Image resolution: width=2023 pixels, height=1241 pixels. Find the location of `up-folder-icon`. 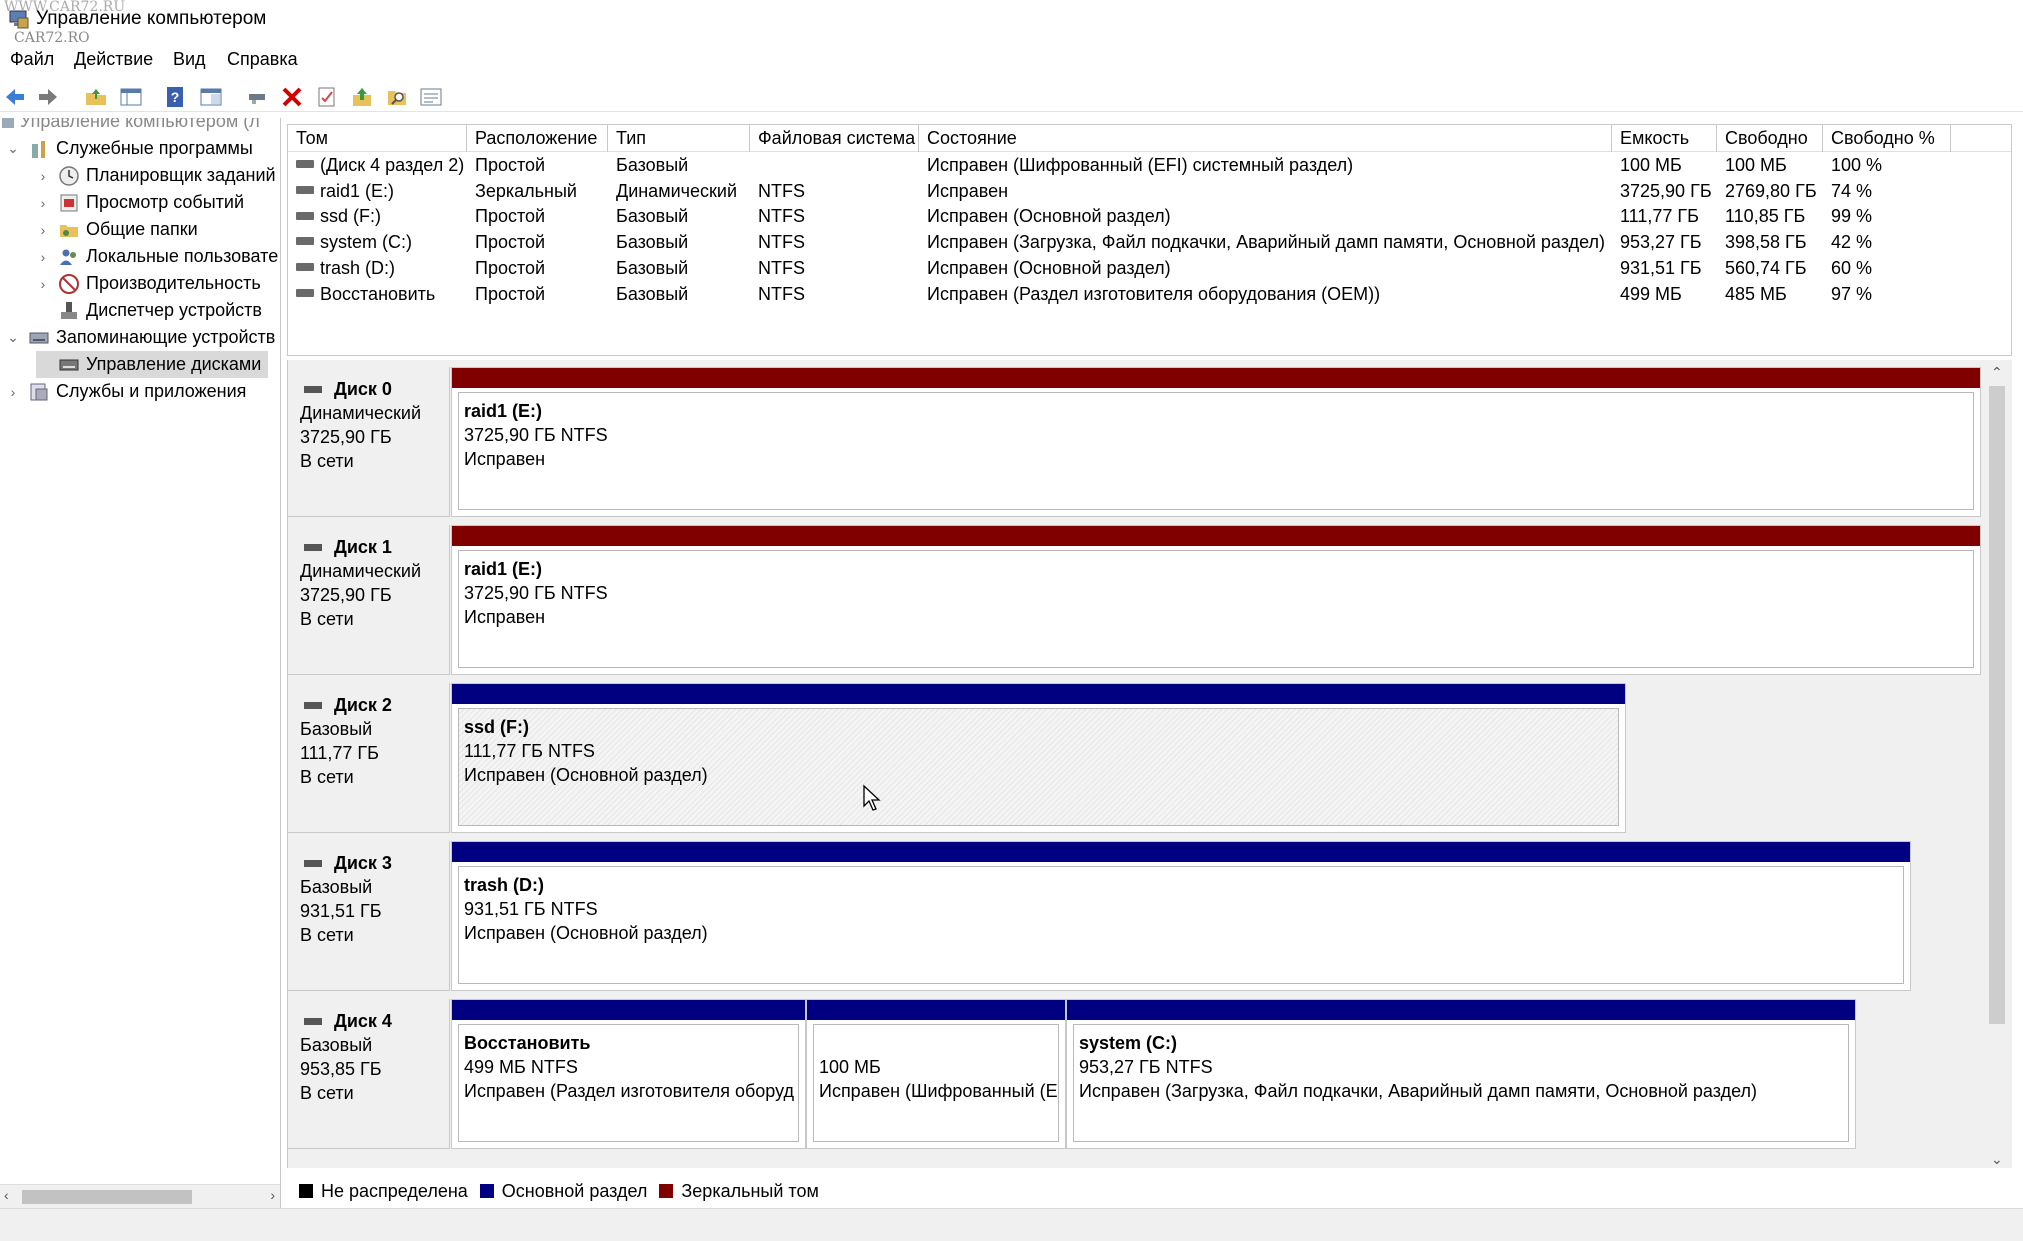

up-folder-icon is located at coordinates (96, 97).